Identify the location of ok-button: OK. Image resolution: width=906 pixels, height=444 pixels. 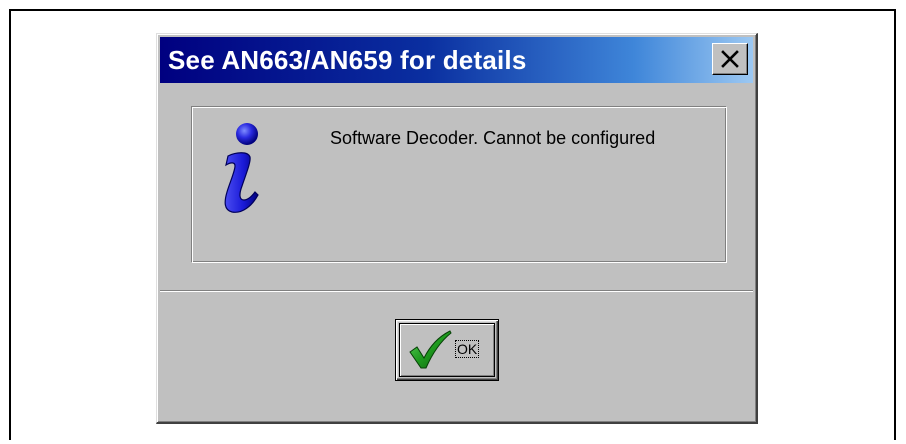
(447, 350).